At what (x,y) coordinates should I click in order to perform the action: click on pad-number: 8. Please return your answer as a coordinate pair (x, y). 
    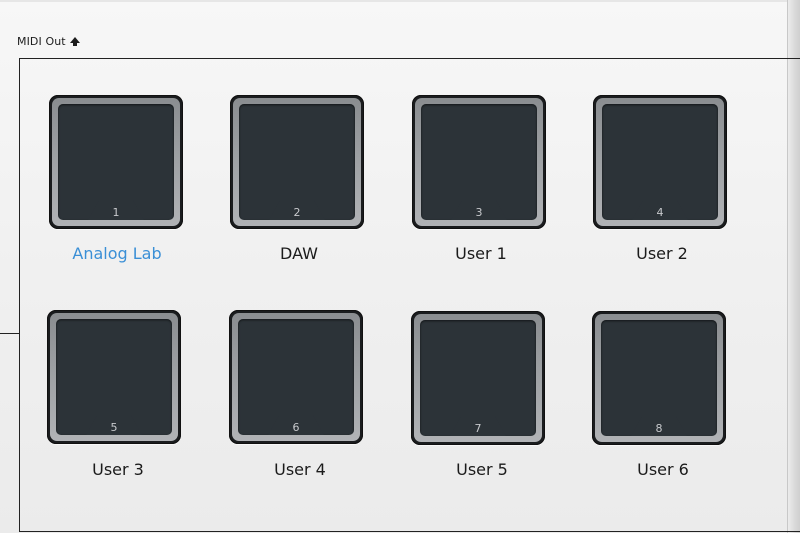
    Looking at the image, I should click on (659, 428).